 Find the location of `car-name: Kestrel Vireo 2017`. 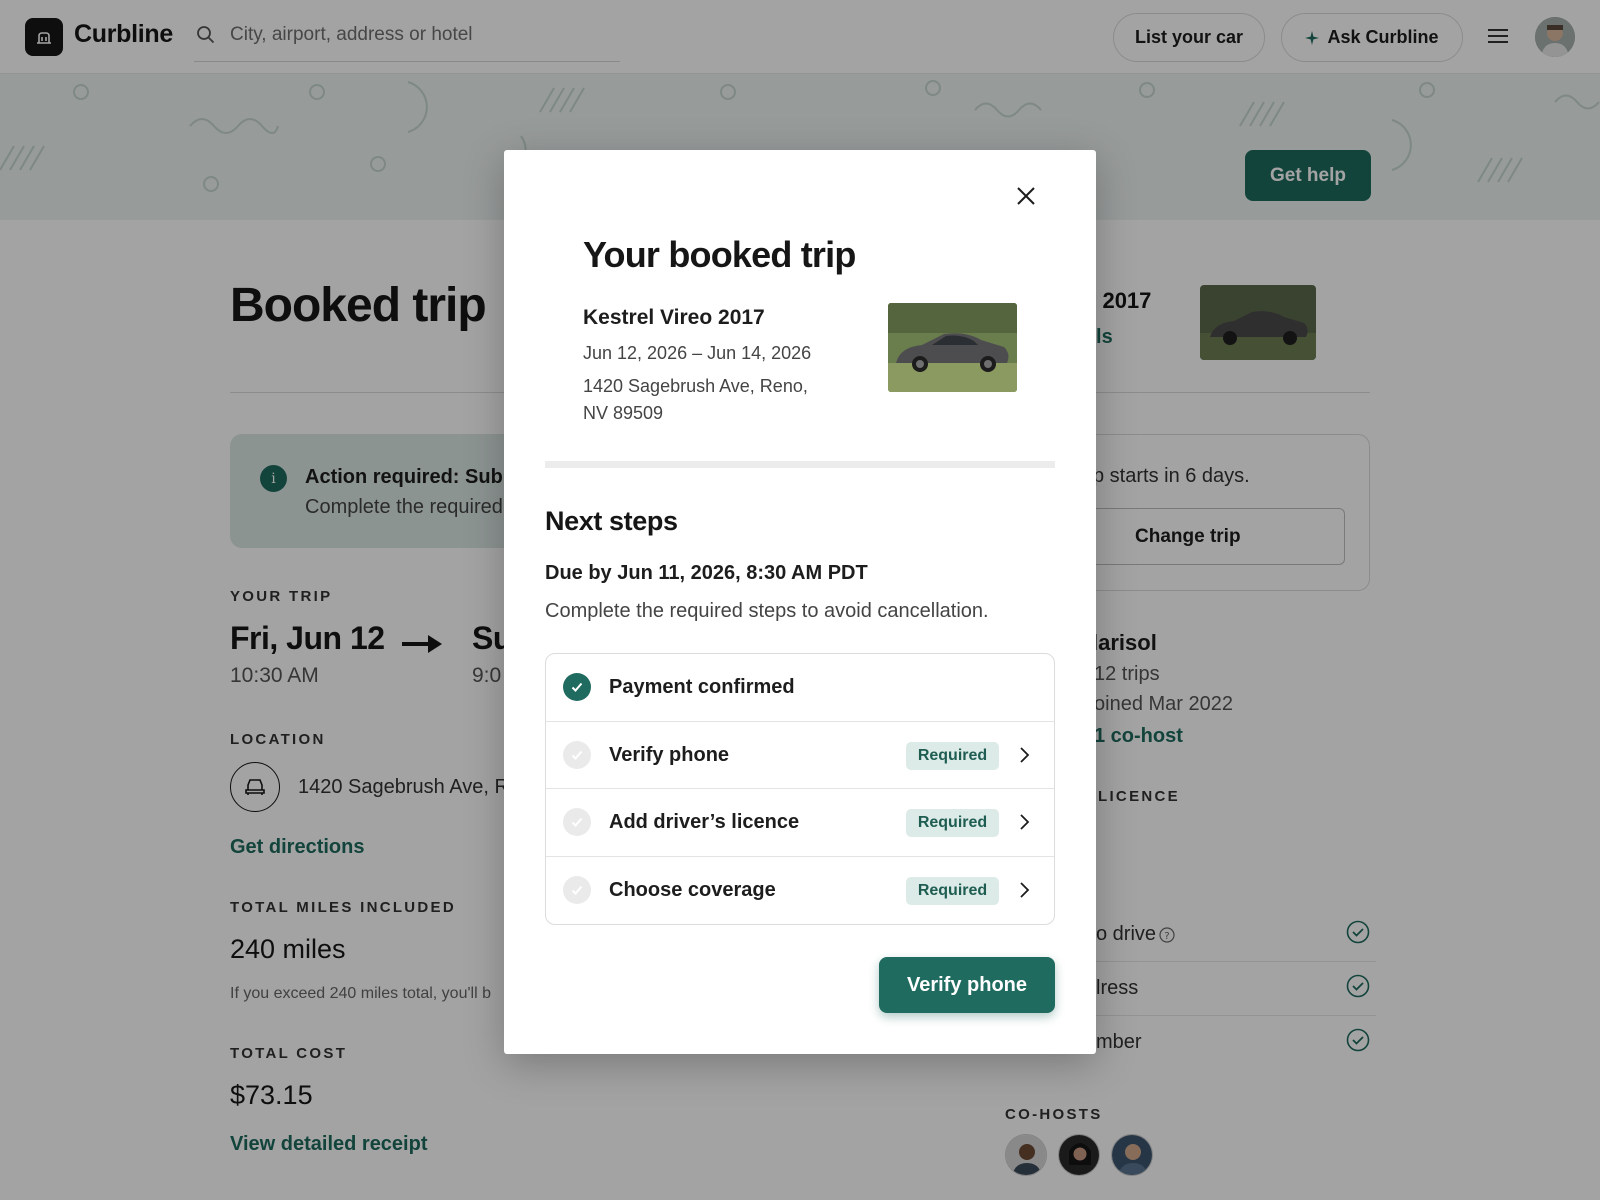

car-name: Kestrel Vireo 2017 is located at coordinates (674, 317).